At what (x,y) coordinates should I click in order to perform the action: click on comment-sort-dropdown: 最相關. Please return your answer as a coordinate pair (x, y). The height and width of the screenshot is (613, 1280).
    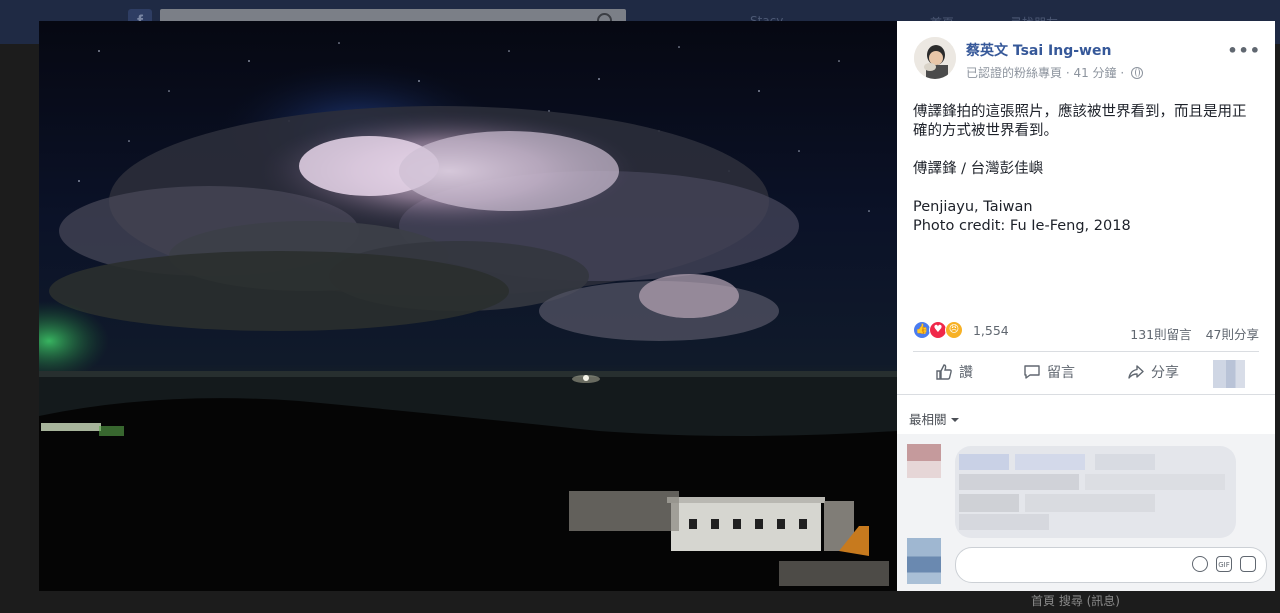
    Looking at the image, I should click on (934, 418).